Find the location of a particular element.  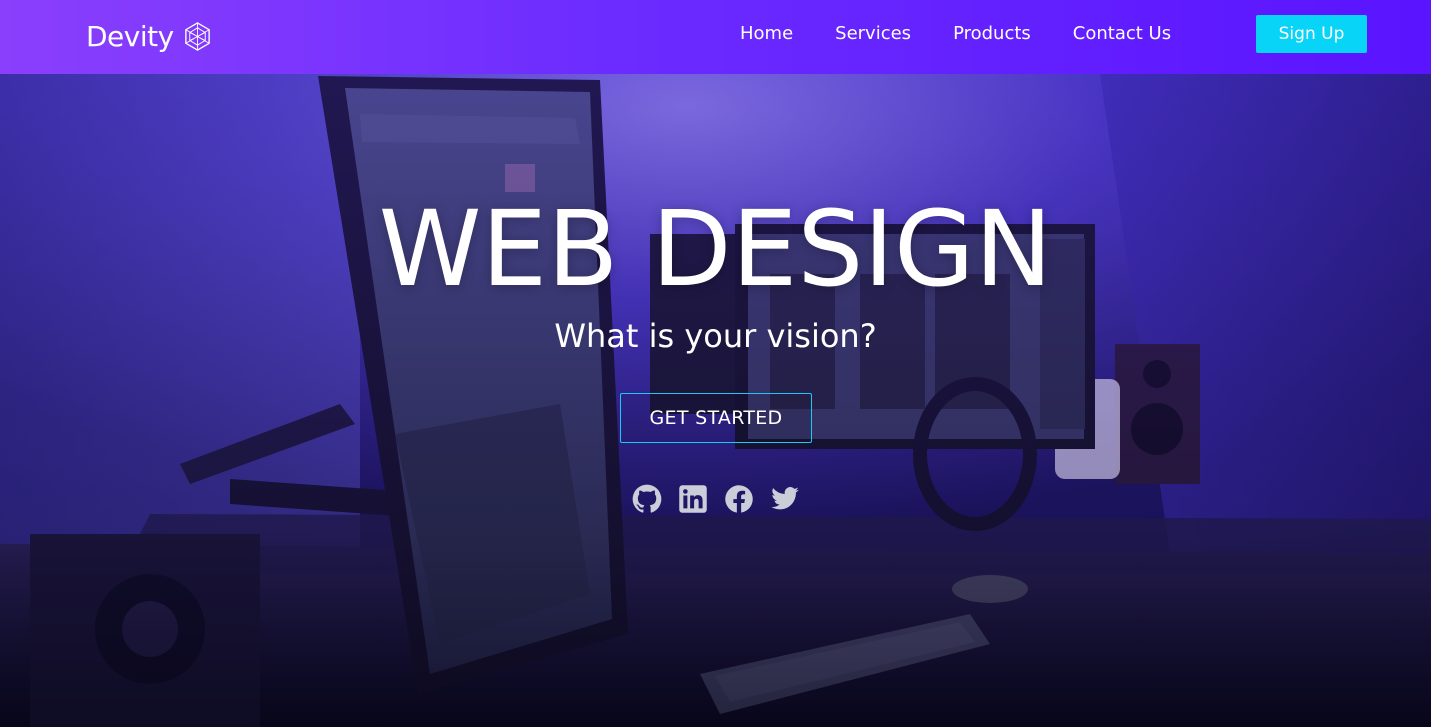

facebook-icon is located at coordinates (739, 499).